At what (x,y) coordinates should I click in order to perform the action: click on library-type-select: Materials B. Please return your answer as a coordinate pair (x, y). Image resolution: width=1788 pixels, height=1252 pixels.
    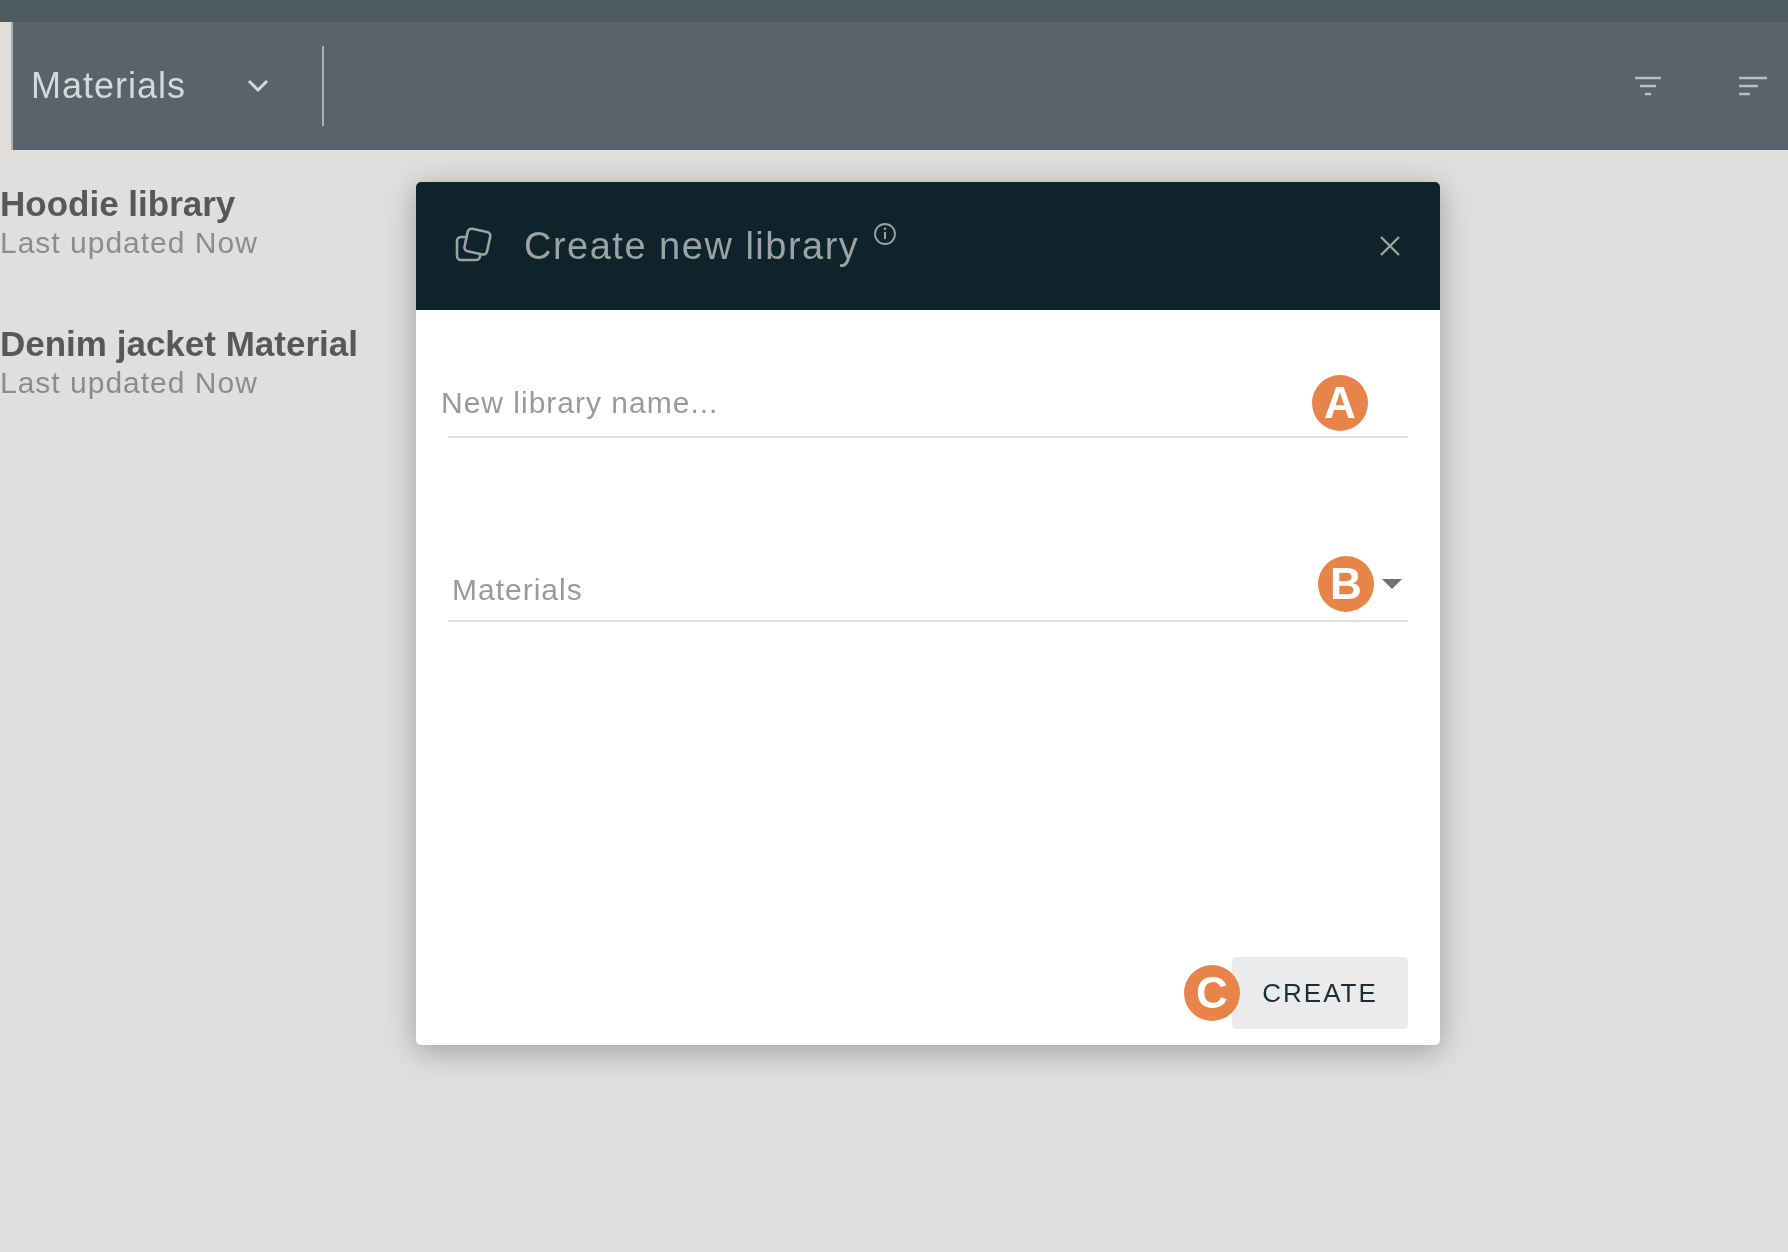
    Looking at the image, I should click on (928, 585).